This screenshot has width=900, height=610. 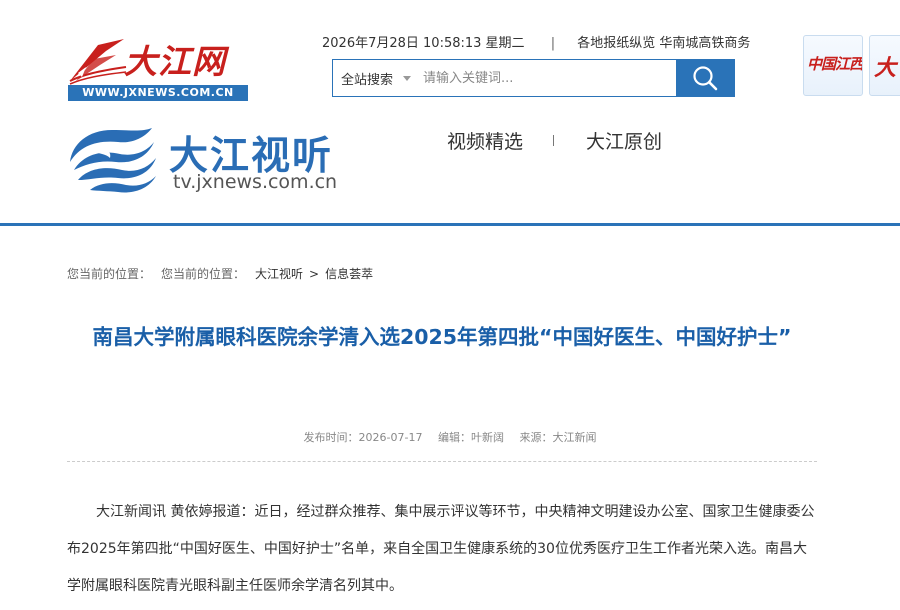 What do you see at coordinates (442, 461) in the screenshot?
I see `meta-divider` at bounding box center [442, 461].